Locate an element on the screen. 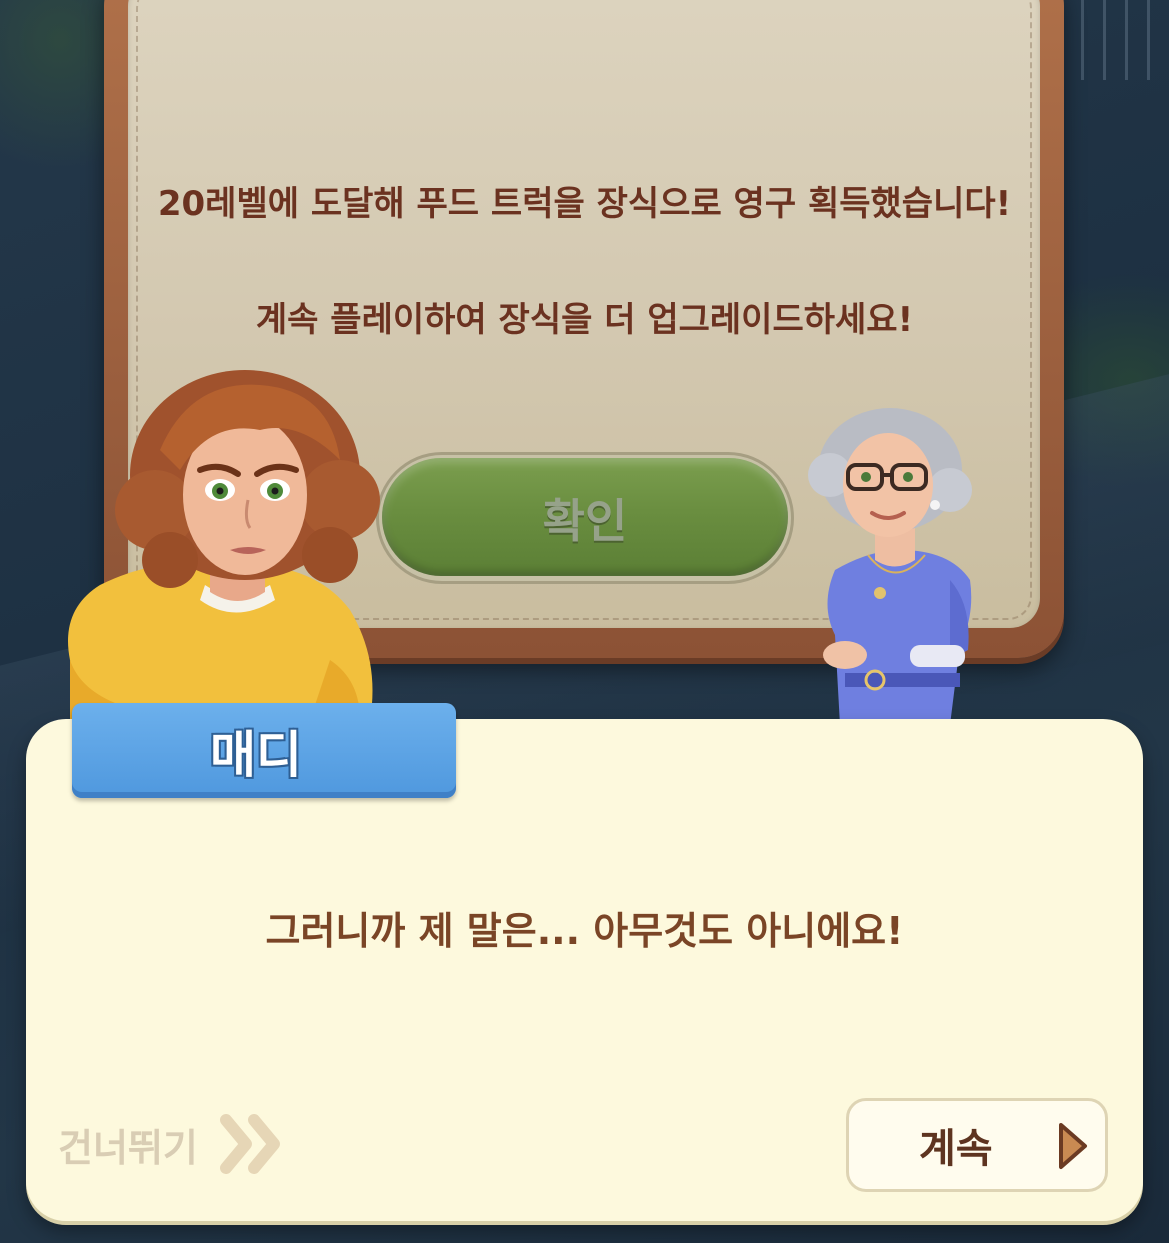  reward-hint: 계속 플레이하여 장식을 더 업그레이드하세요! is located at coordinates (584, 320).